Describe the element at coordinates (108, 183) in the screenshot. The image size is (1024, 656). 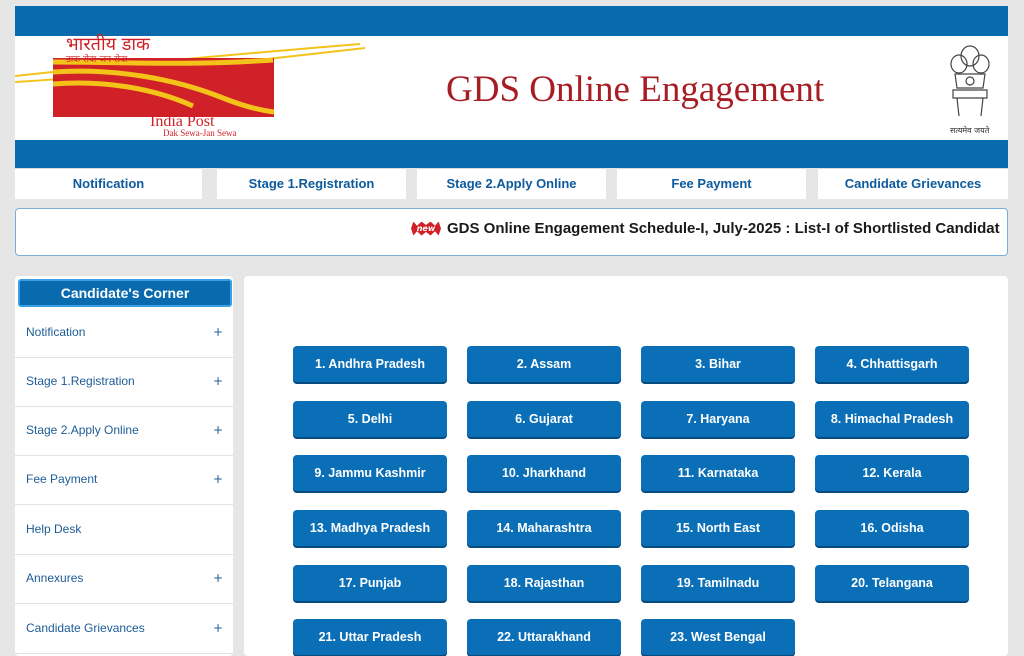
I see `nav-notification: Notification` at that location.